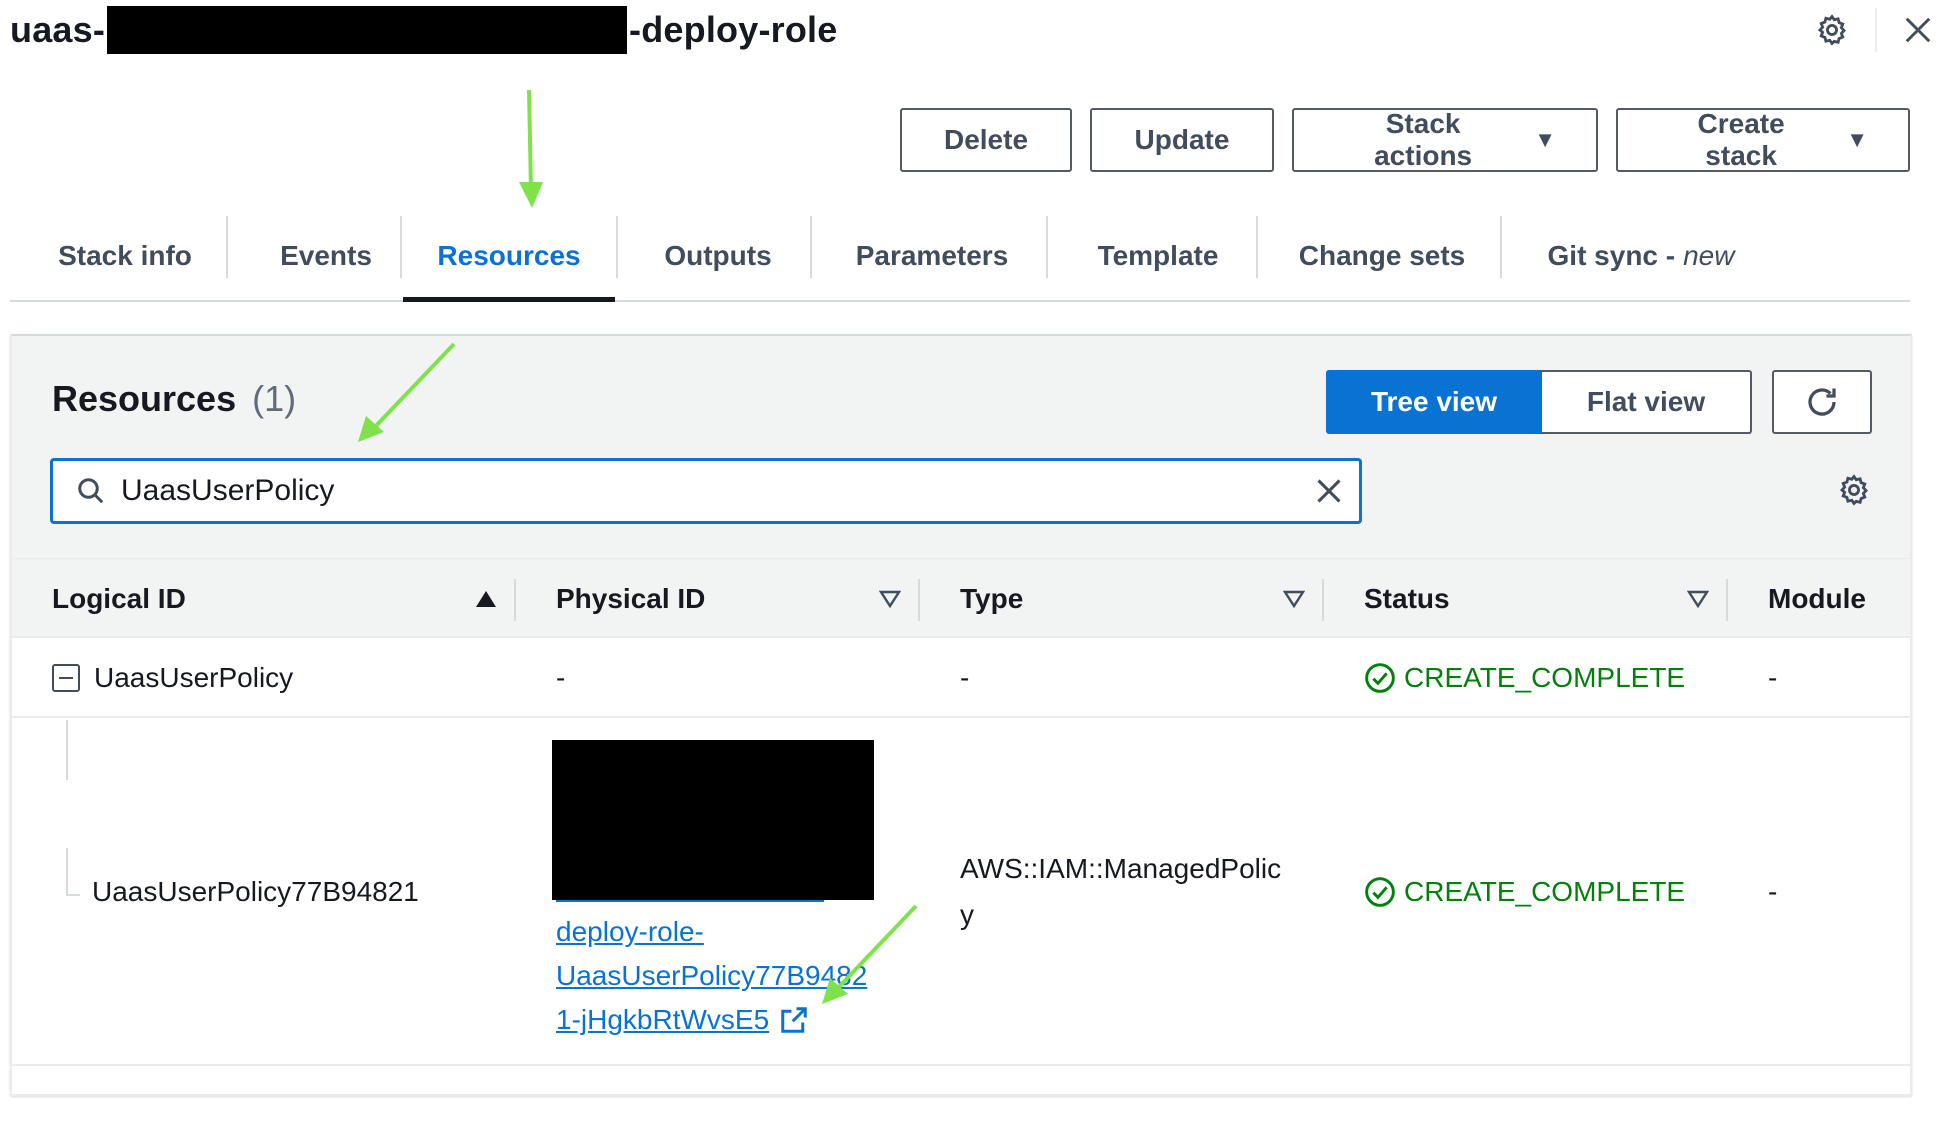 The image size is (1936, 1138). I want to click on resources-heading: Resources (1), so click(174, 399).